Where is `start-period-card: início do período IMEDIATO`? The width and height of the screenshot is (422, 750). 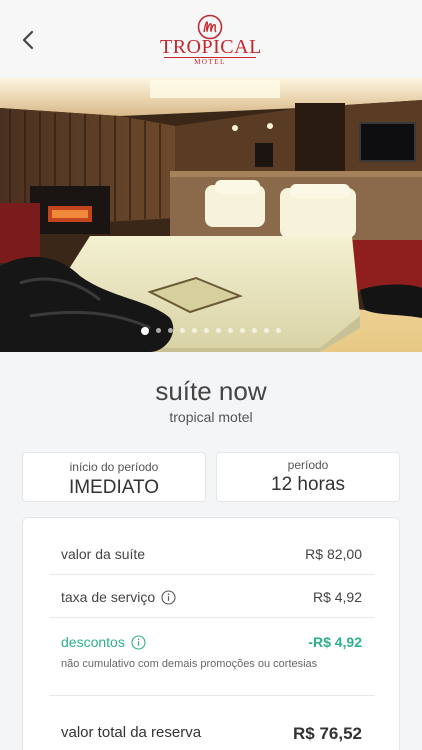 start-period-card: início do período IMEDIATO is located at coordinates (114, 477).